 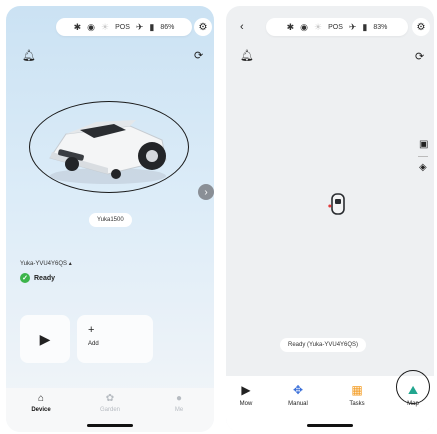 I want to click on bookmark-icon: ▣, so click(x=423, y=145).